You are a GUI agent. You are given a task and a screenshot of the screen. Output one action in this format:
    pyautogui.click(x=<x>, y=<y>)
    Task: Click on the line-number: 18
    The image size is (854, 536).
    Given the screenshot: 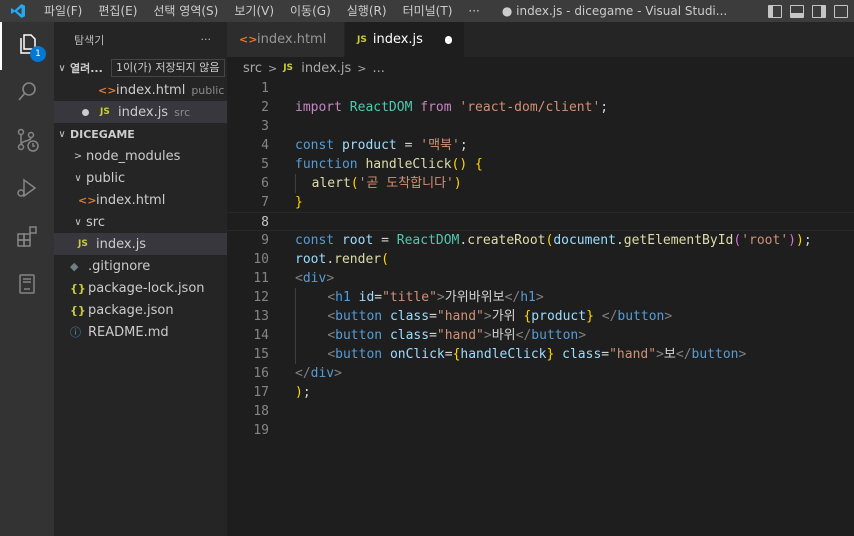 What is the action you would take?
    pyautogui.click(x=261, y=411)
    